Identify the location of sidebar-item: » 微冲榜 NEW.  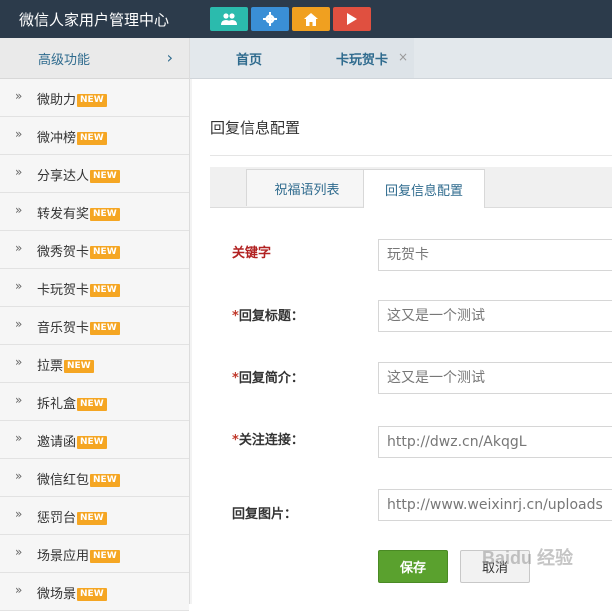
(94, 136).